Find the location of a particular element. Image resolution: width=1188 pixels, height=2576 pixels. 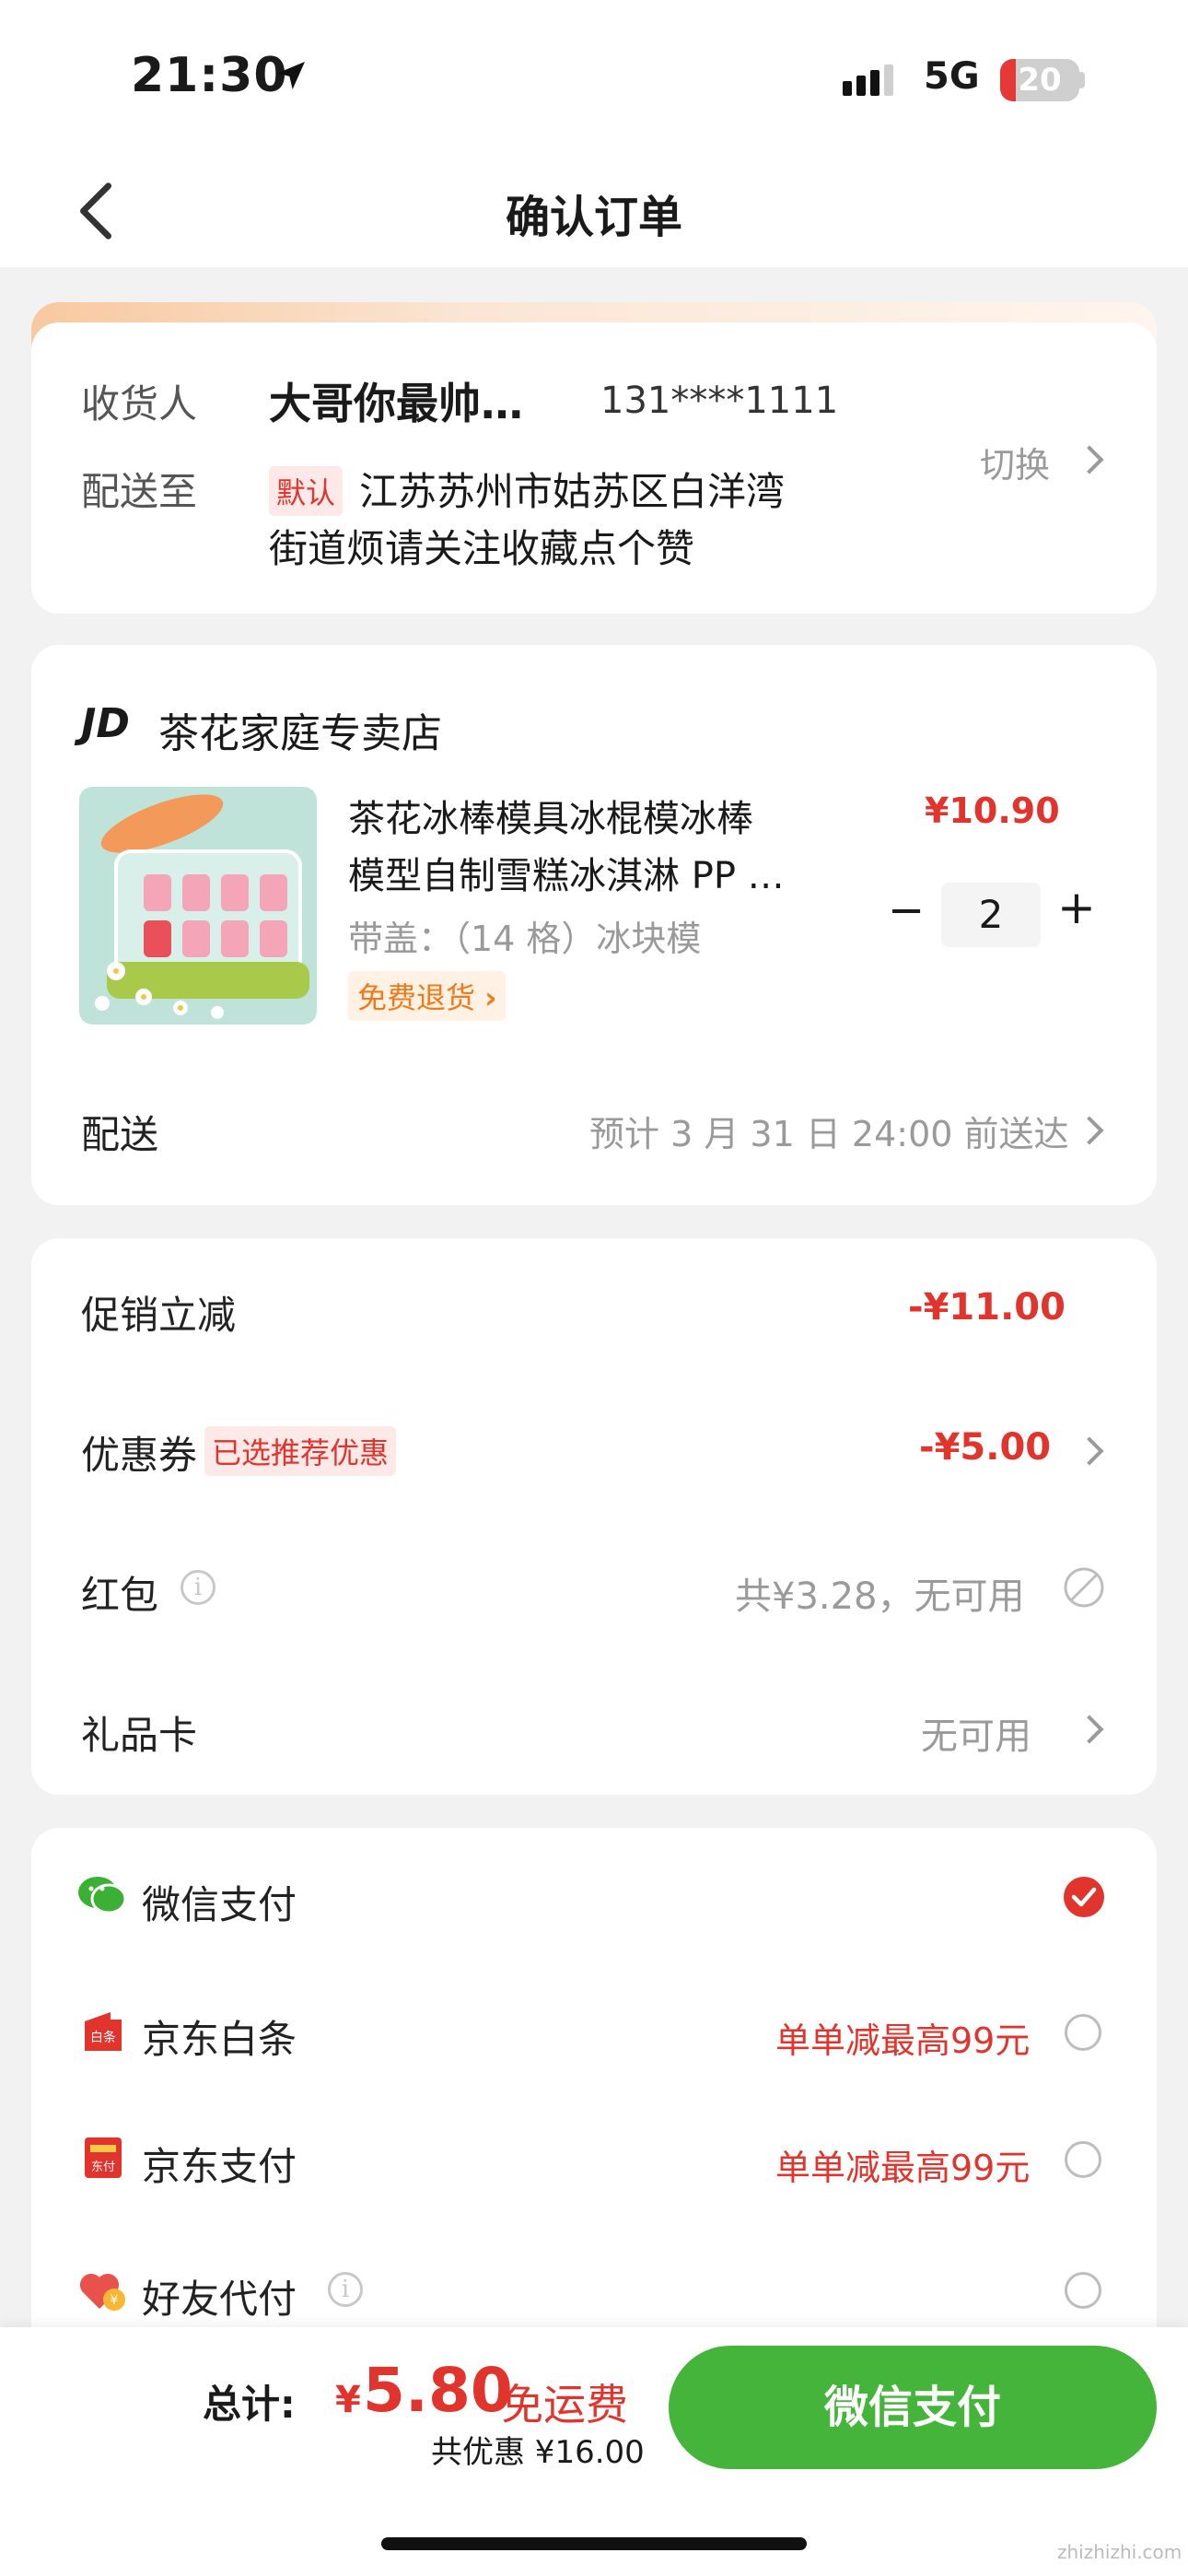

product-title-line-1: 茶花冰棒模具冰棍模冰棒 is located at coordinates (550, 815).